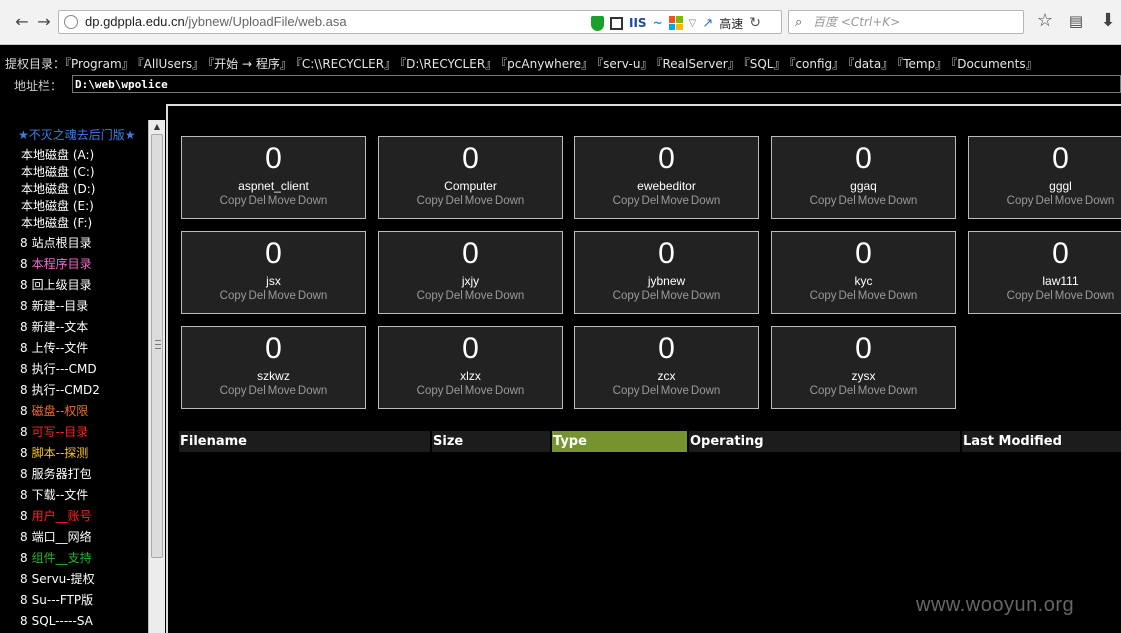 The width and height of the screenshot is (1121, 633). I want to click on folder-card: 0 Computer Copy Del Move Down, so click(470, 177).